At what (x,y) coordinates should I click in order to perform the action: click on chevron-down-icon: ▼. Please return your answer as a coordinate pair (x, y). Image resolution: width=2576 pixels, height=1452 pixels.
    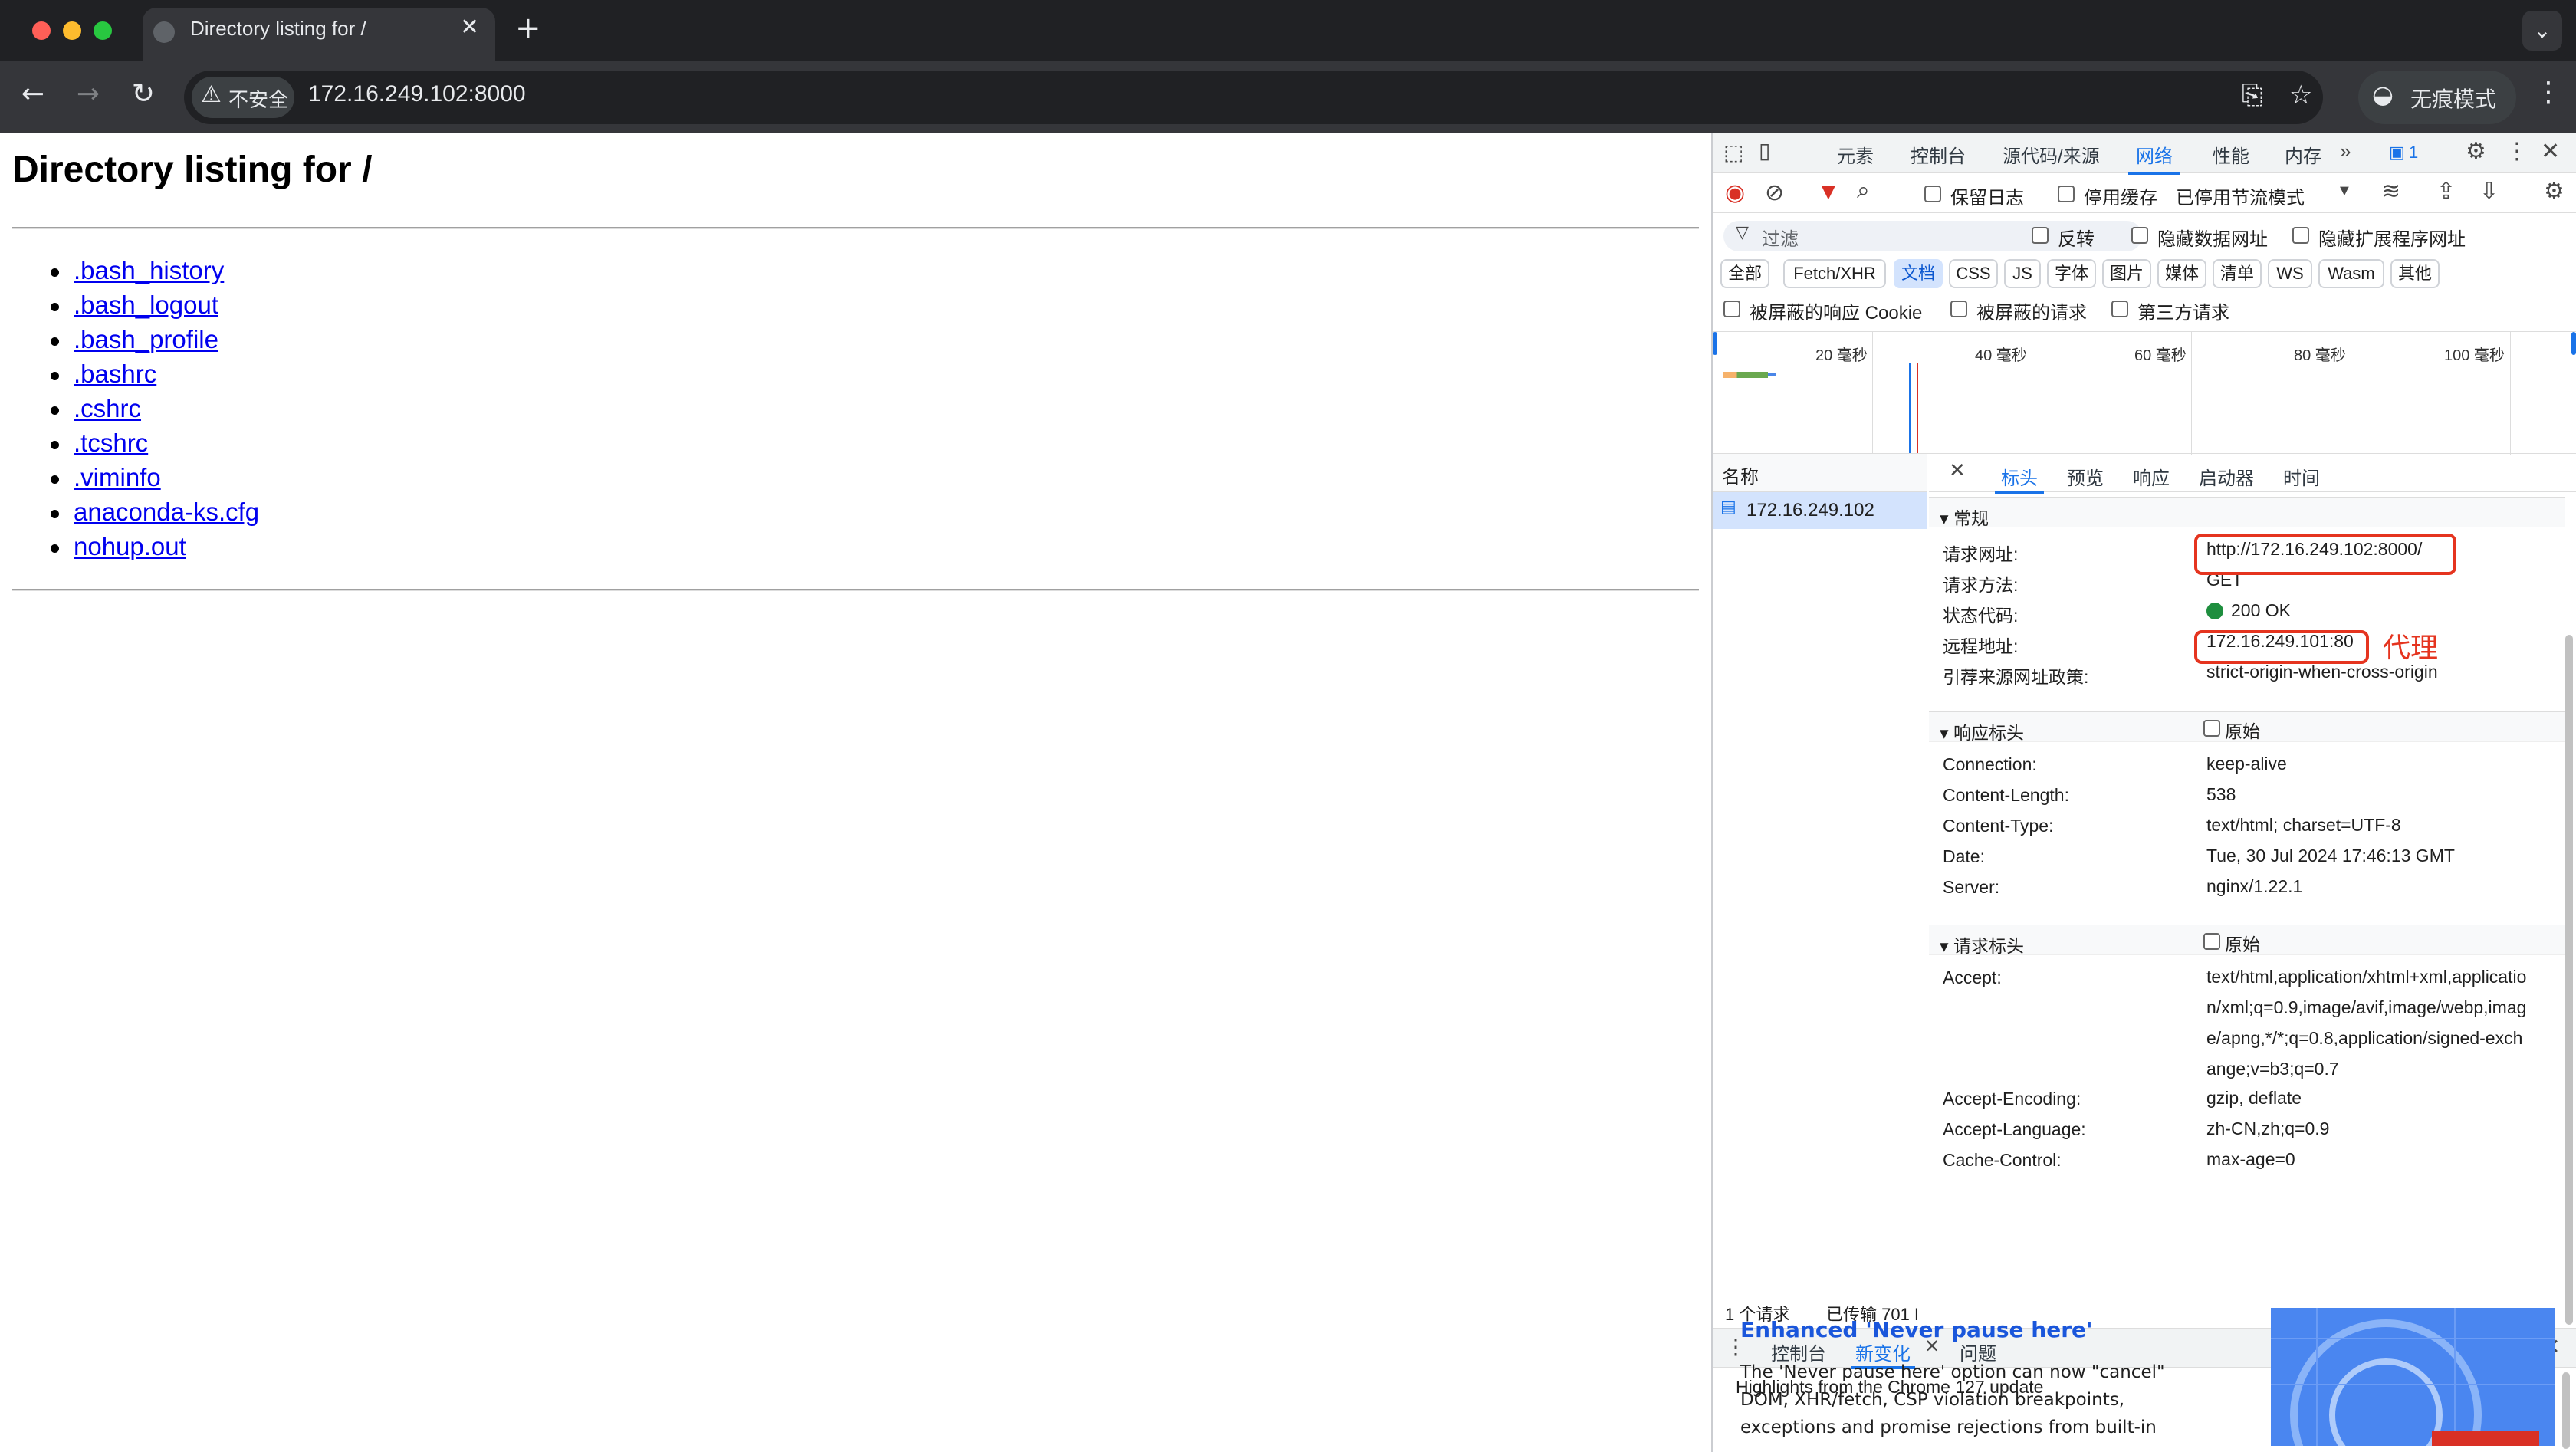
    Looking at the image, I should click on (2344, 191).